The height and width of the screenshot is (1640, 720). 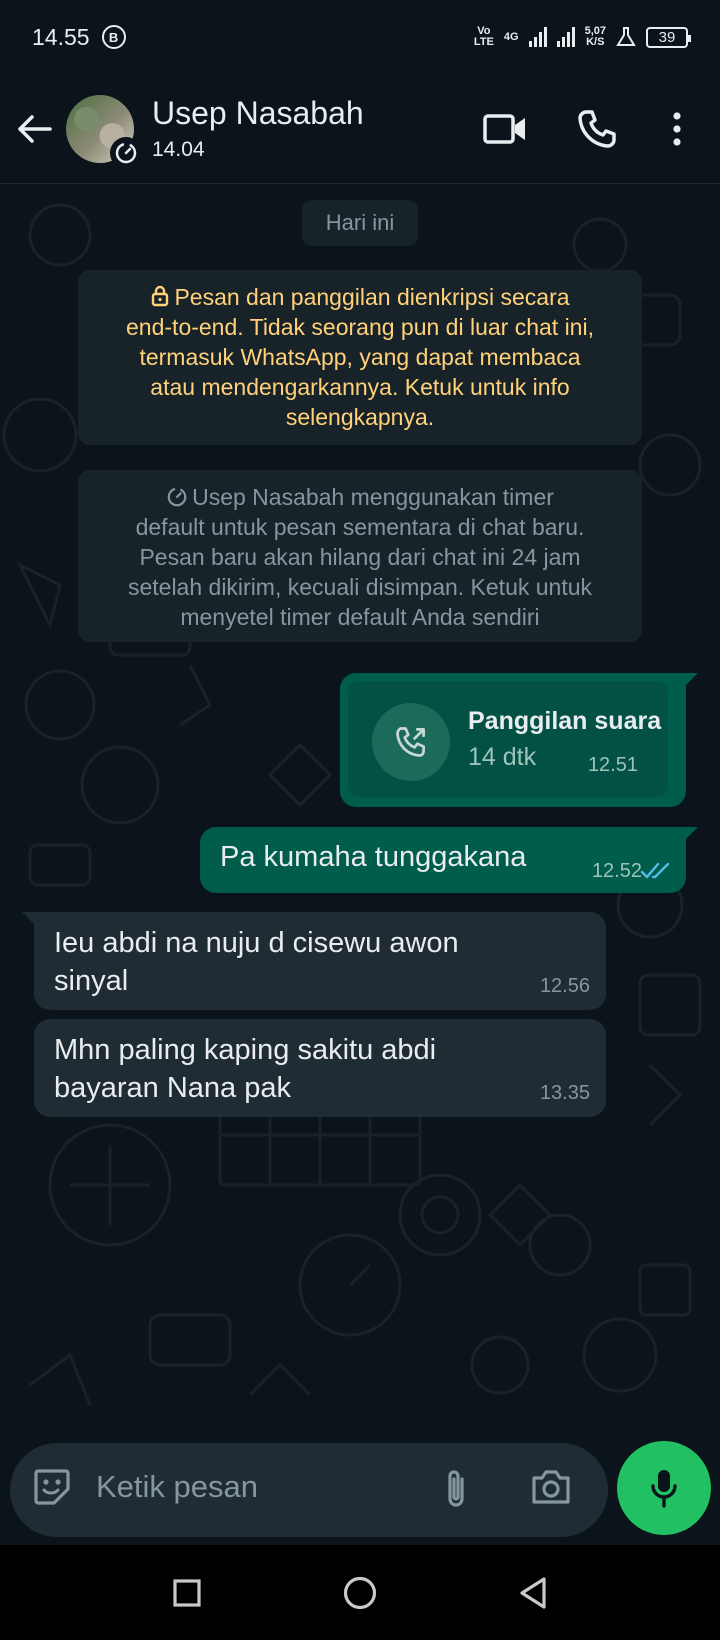 I want to click on video-call-icon, so click(x=504, y=128).